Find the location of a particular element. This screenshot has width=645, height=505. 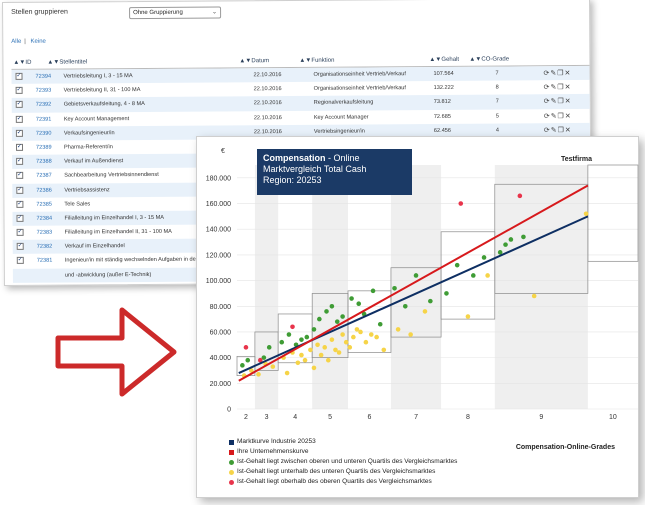

col-salary-header: Gehalt is located at coordinates (450, 60).